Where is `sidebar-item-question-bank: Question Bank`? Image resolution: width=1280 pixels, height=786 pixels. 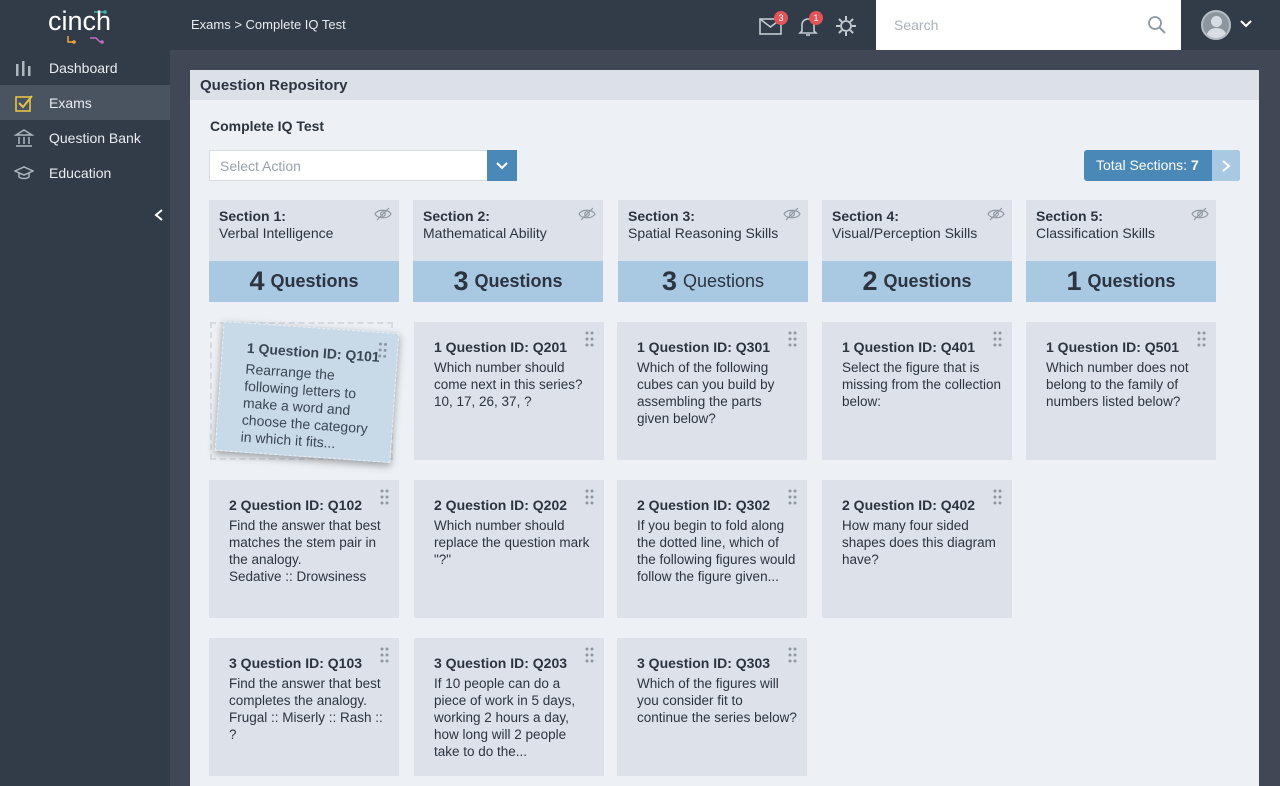 sidebar-item-question-bank: Question Bank is located at coordinates (85, 137).